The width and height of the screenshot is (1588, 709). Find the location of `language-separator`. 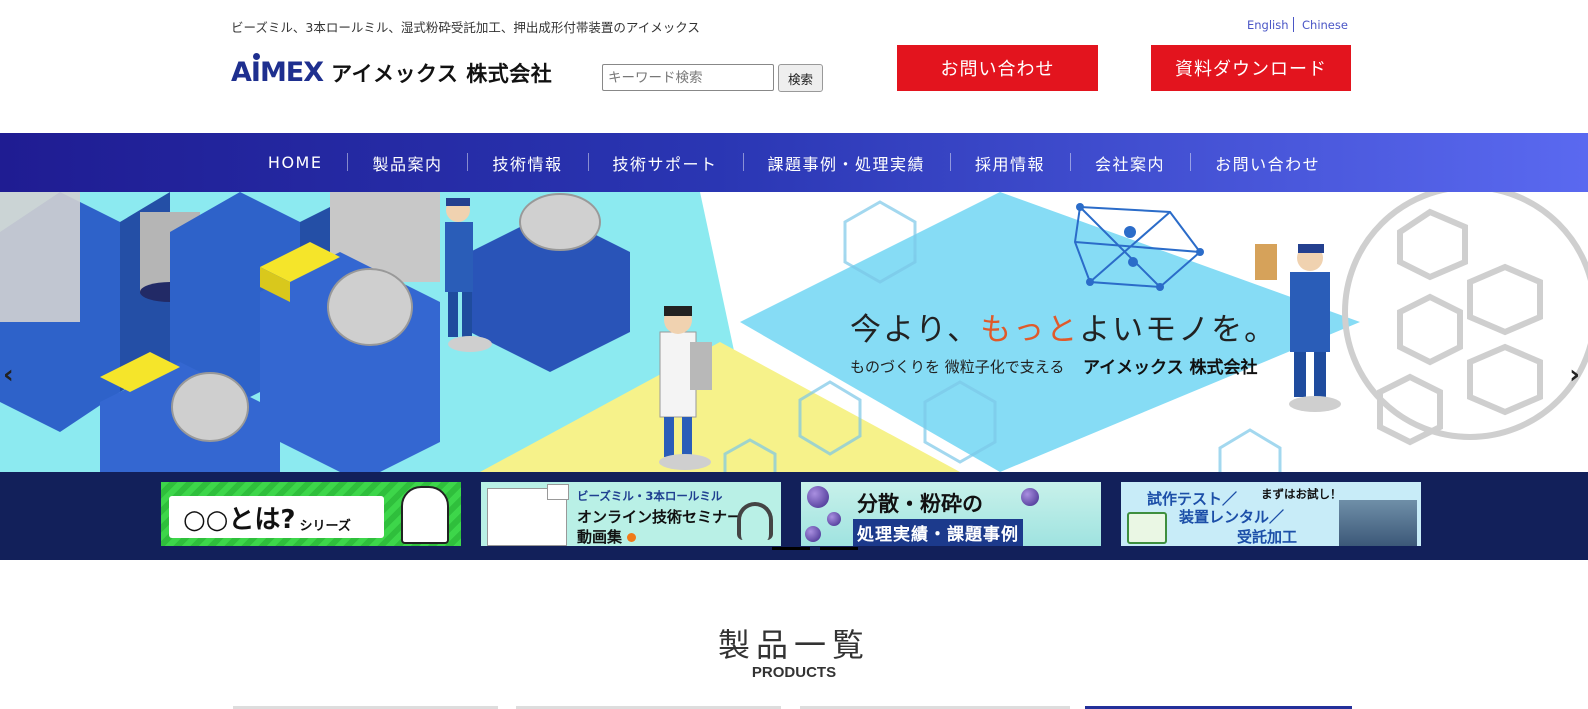

language-separator is located at coordinates (1293, 24).